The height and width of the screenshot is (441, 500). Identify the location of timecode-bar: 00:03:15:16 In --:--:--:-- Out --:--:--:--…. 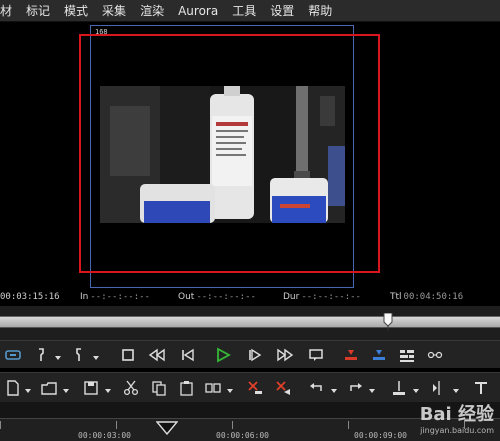
(250, 298).